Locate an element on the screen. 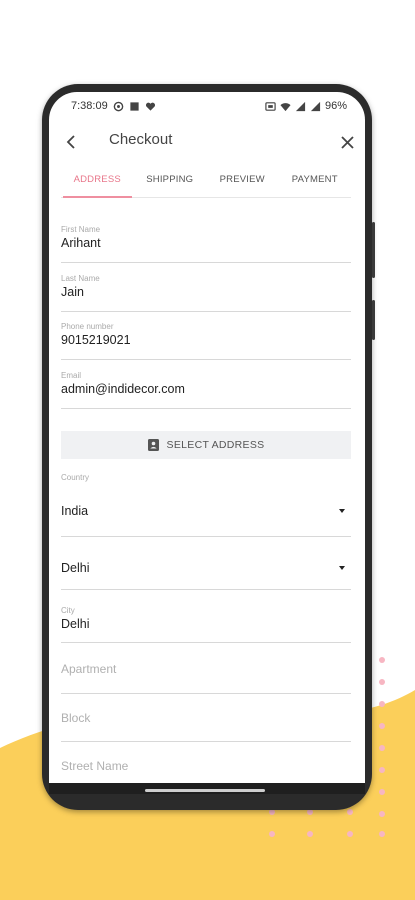 This screenshot has height=900, width=415. wifi-icon is located at coordinates (285, 106).